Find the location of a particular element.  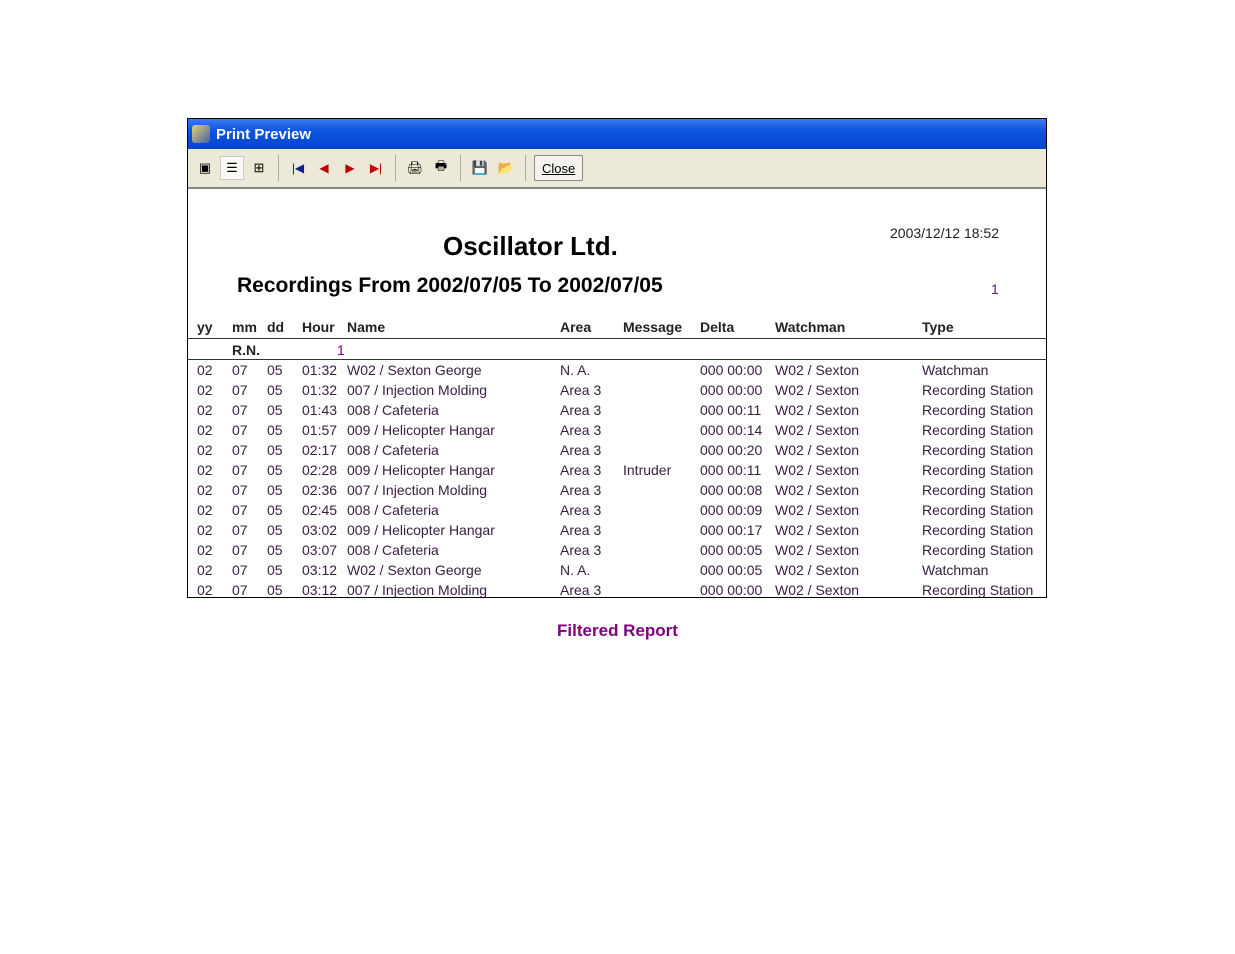

save-icon: 💾 is located at coordinates (480, 168).